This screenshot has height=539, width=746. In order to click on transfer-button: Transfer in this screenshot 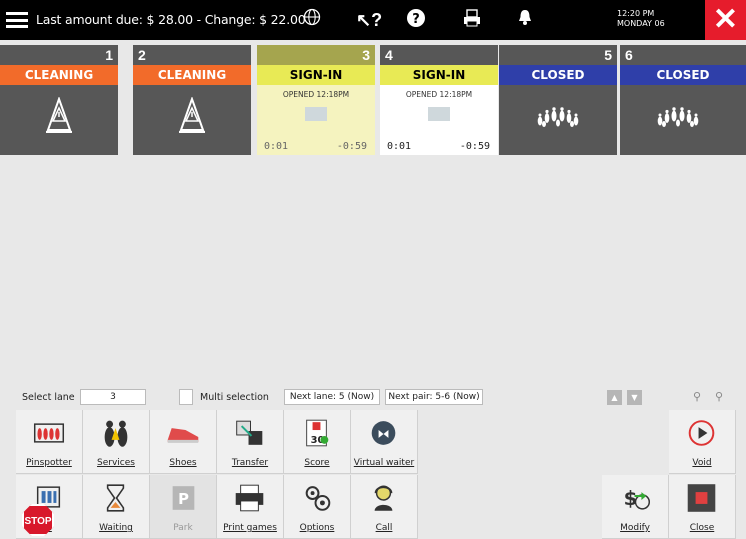, I will do `click(250, 442)`.